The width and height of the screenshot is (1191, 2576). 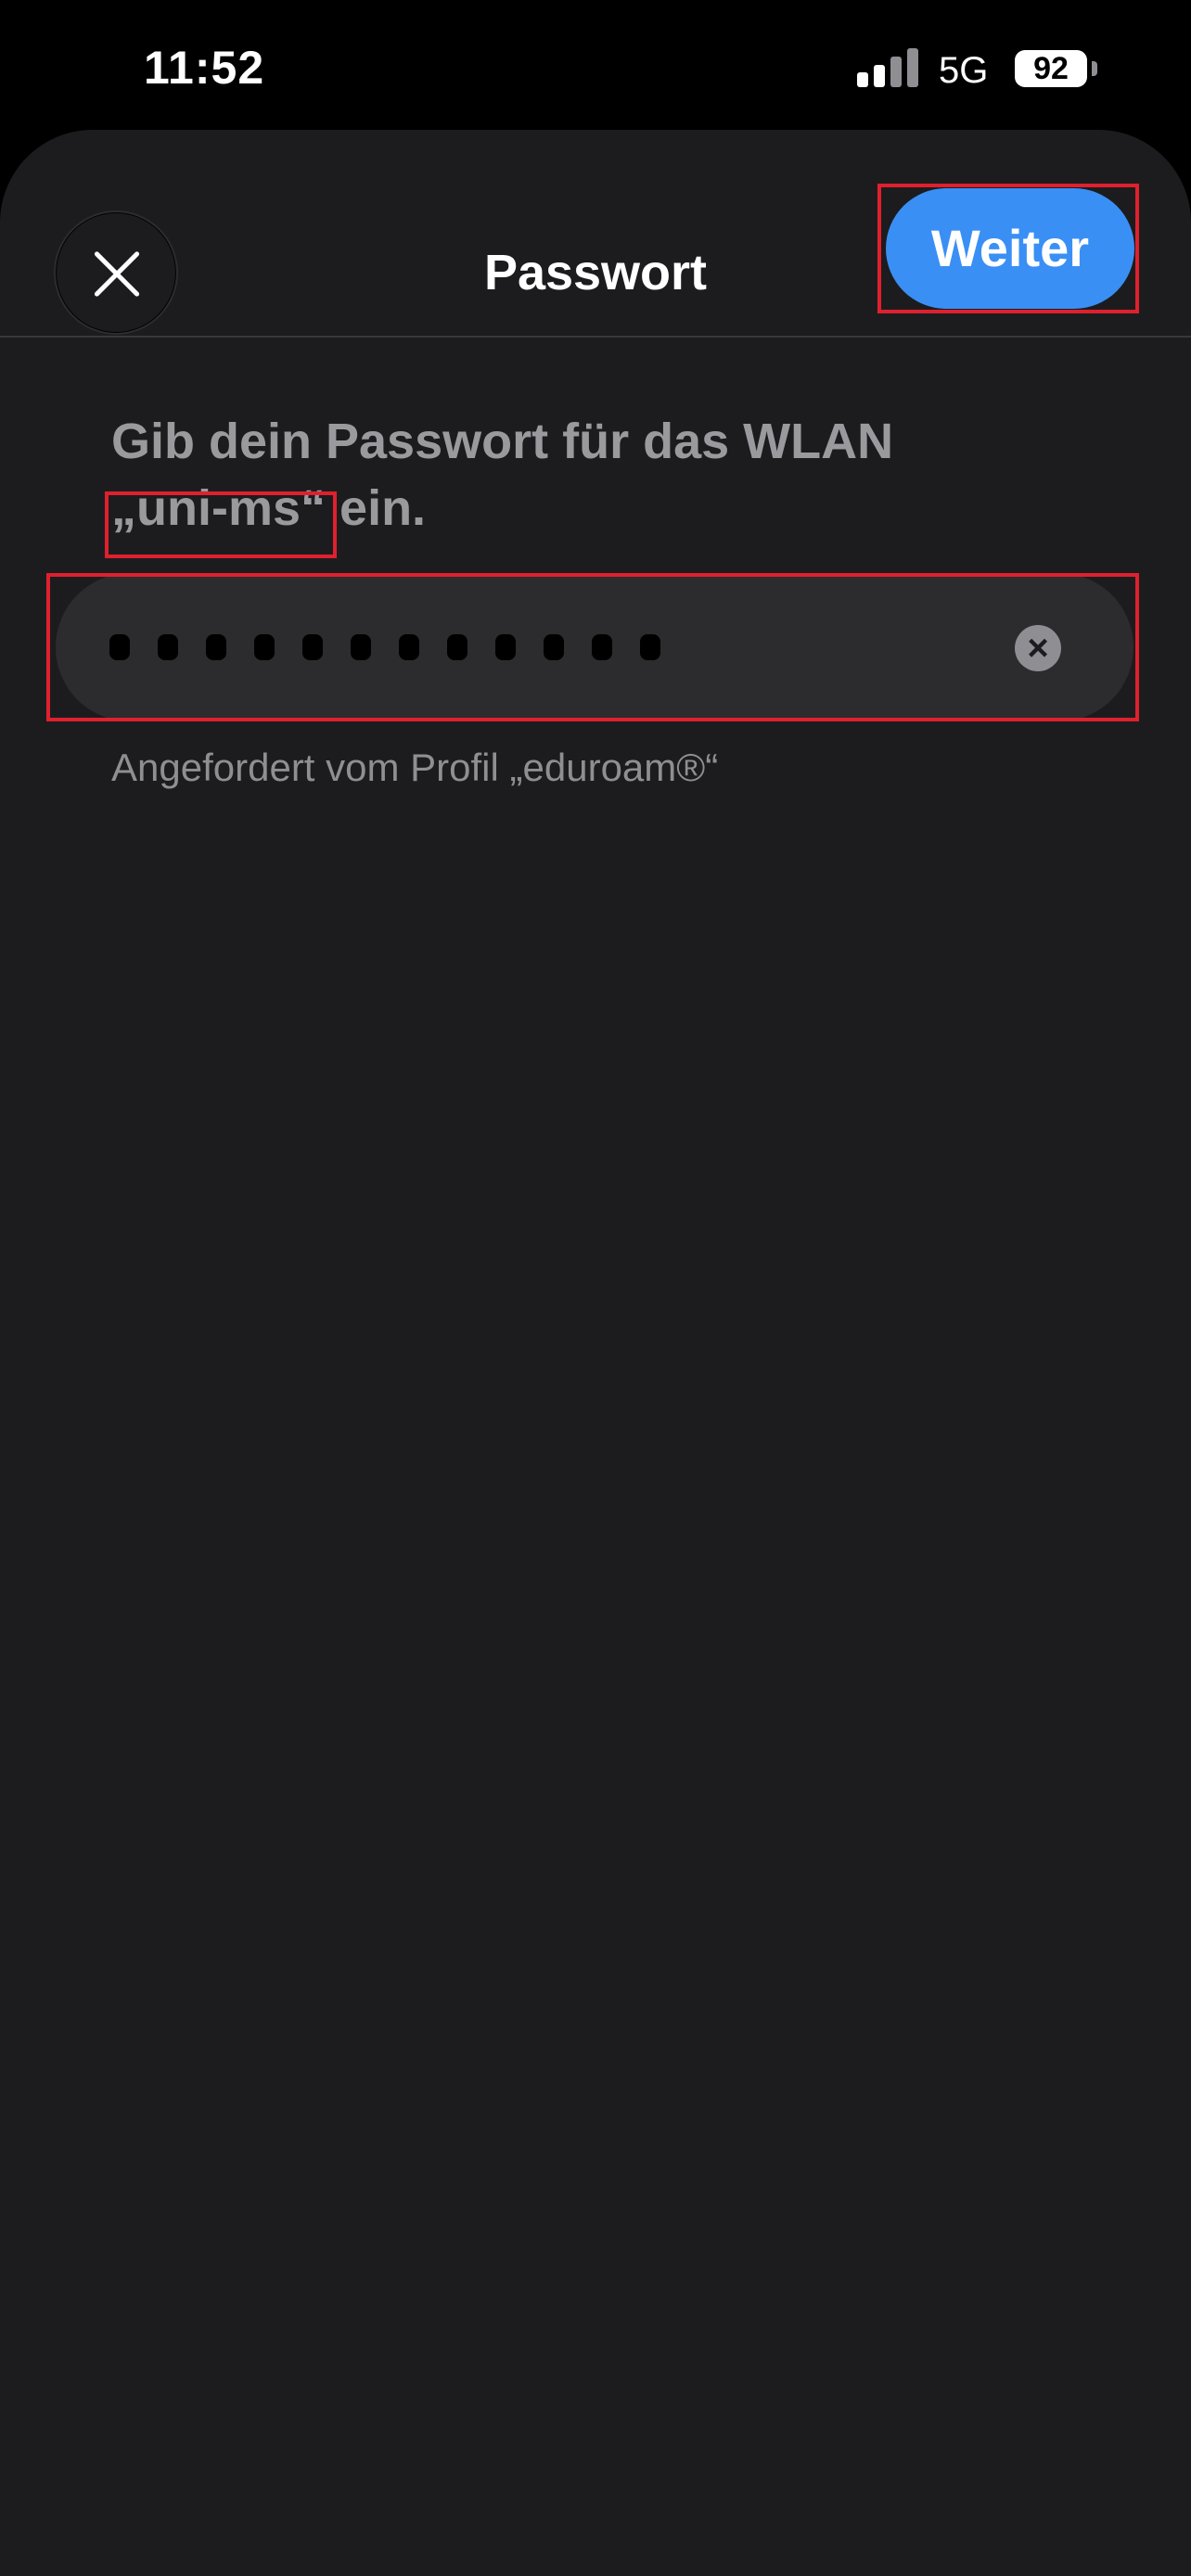 I want to click on network-name: „uni-ms“, so click(x=219, y=508).